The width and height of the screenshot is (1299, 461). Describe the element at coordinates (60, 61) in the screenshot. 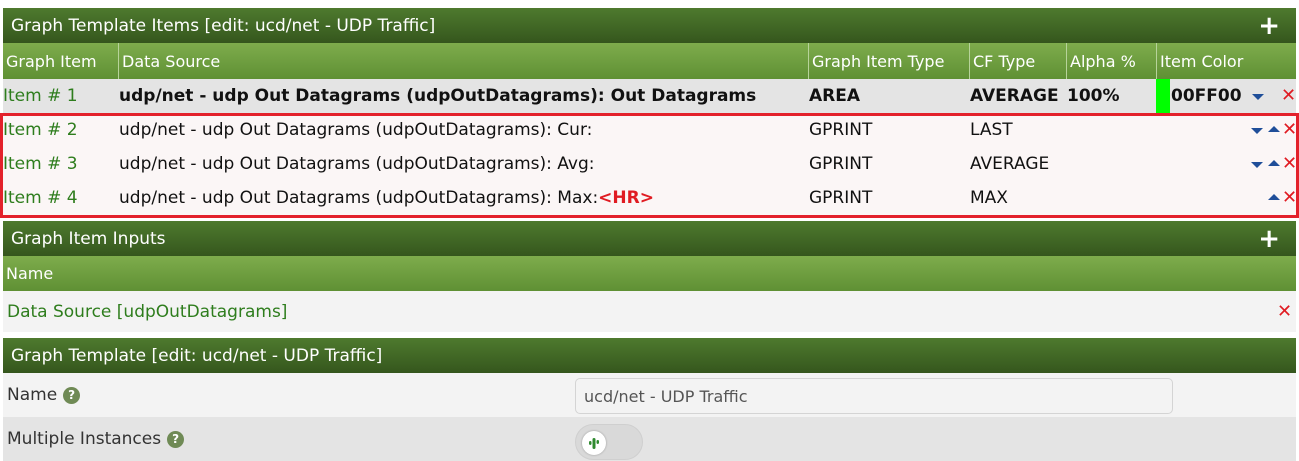

I see `col-graph-item: Graph Item` at that location.